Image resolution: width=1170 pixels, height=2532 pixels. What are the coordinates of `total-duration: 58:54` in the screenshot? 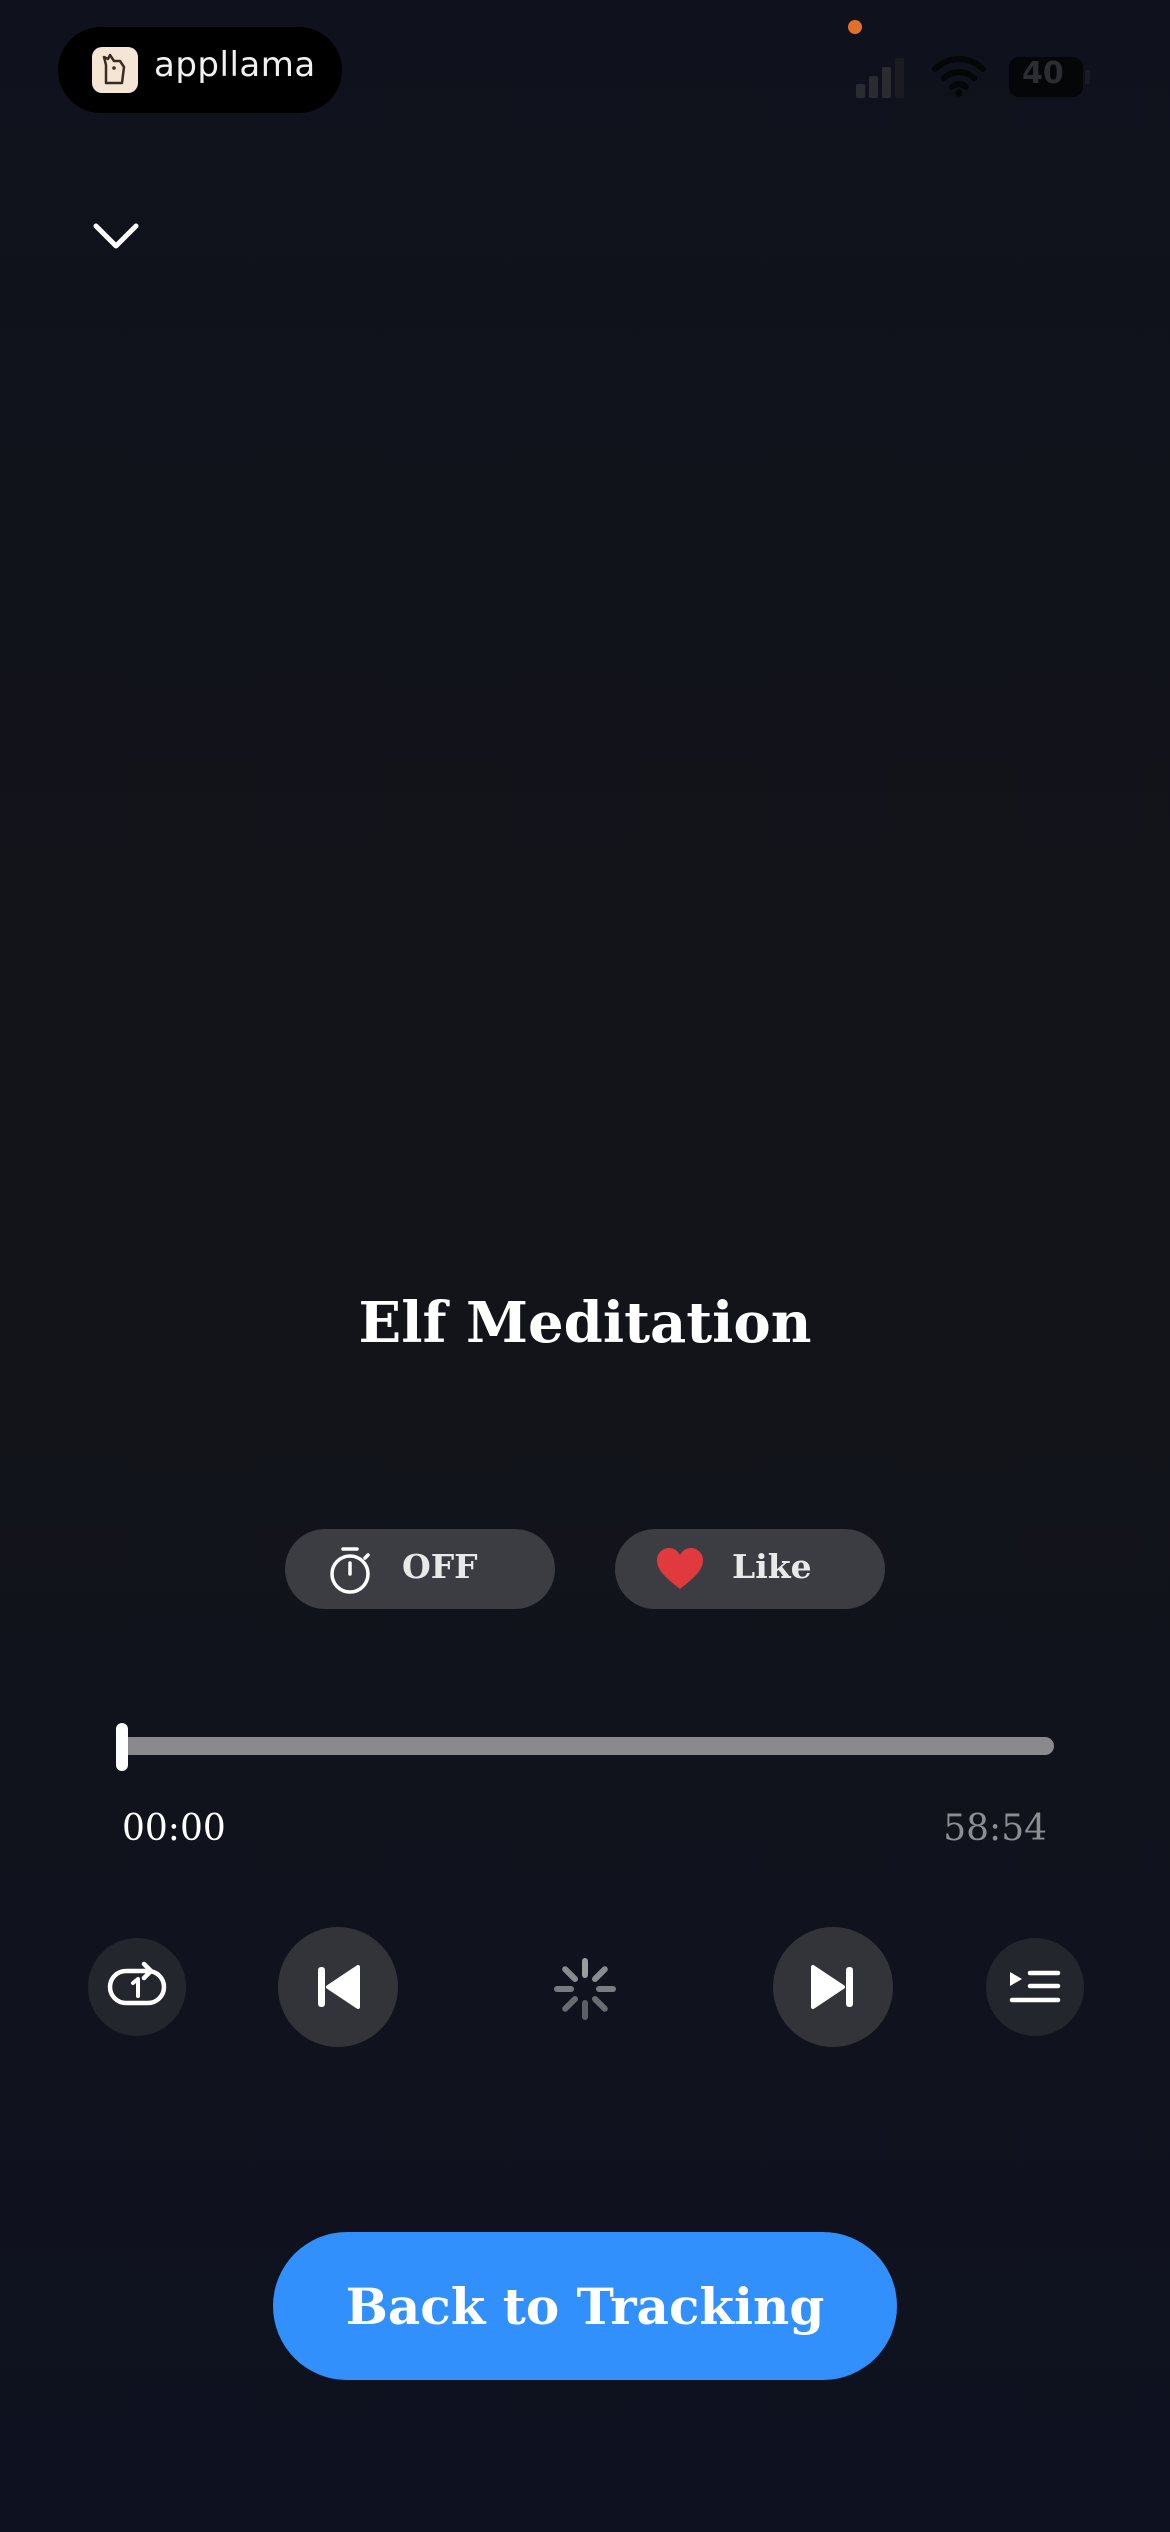 It's located at (995, 1828).